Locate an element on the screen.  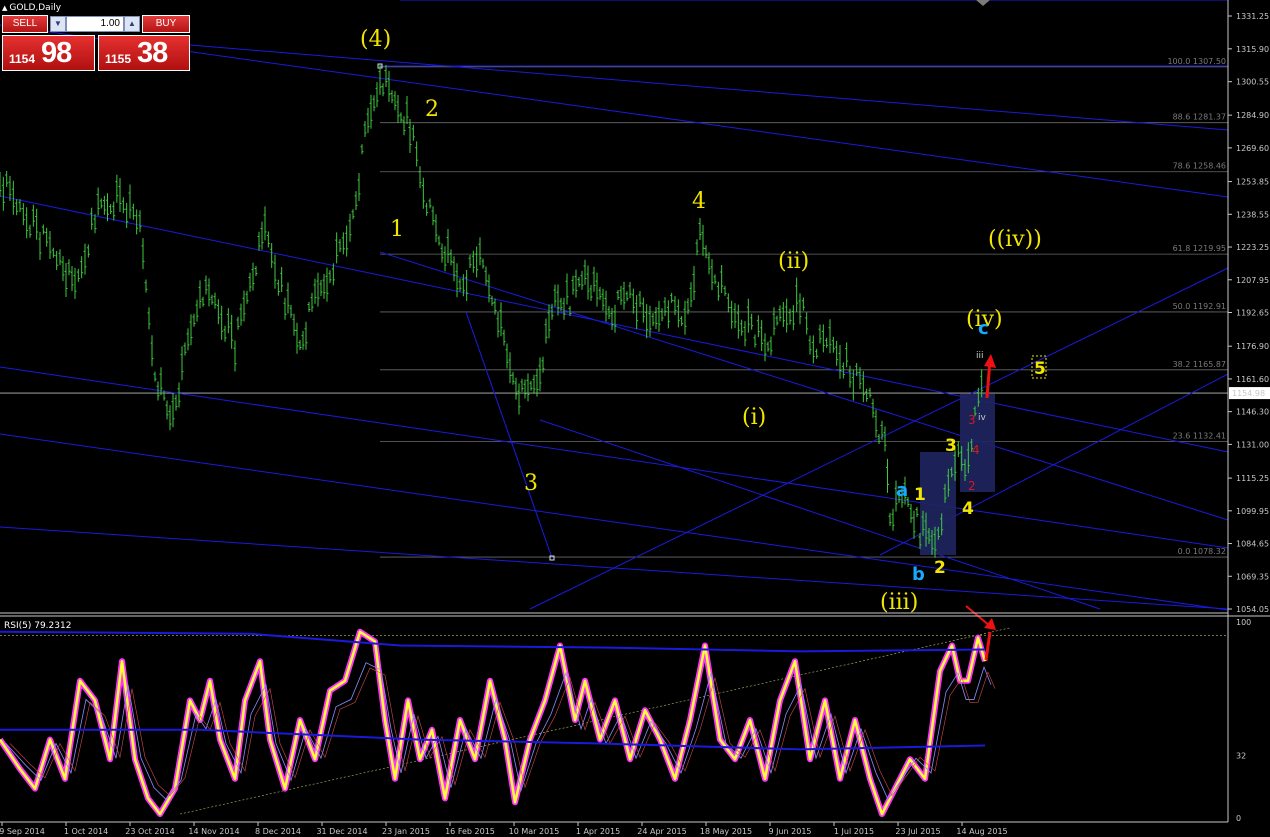
date-tick-label: 23 Jan 2015 is located at coordinates (406, 831).